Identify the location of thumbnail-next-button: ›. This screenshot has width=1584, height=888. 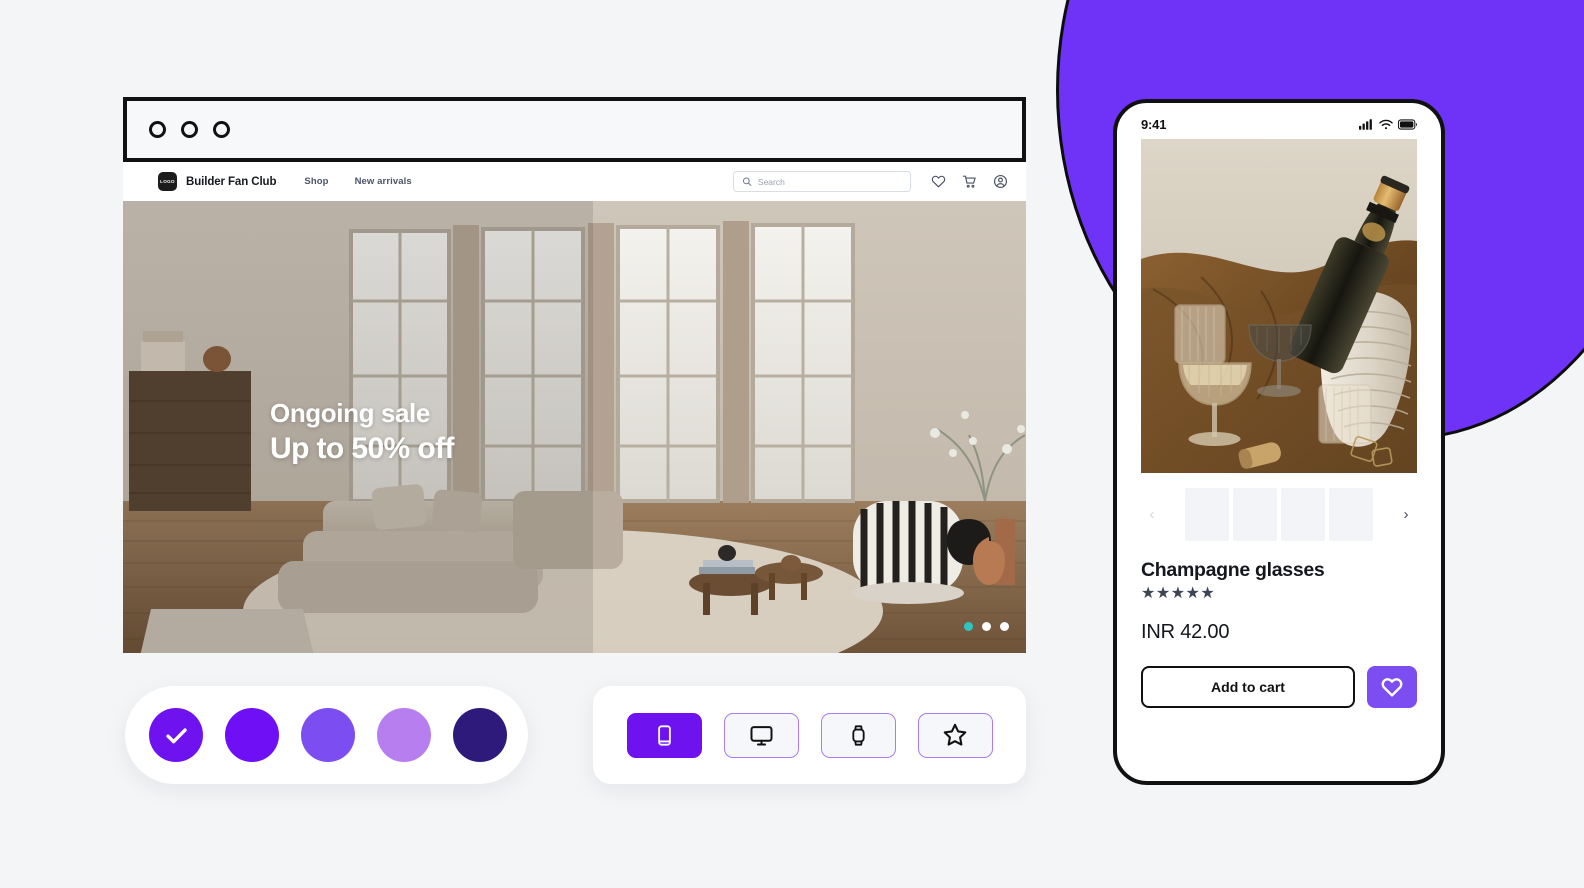
(1406, 514).